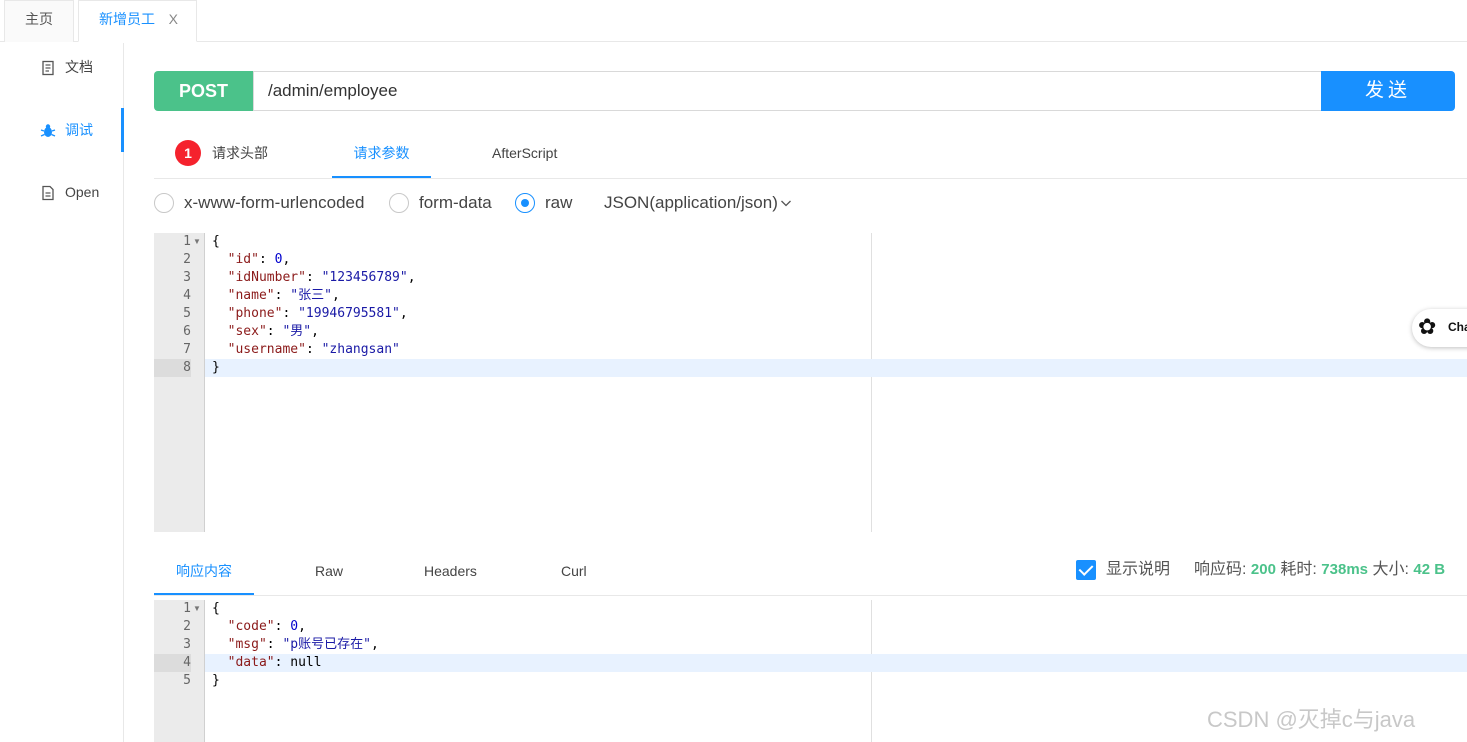  Describe the element at coordinates (1345, 569) in the screenshot. I see `time-value: 738ms` at that location.